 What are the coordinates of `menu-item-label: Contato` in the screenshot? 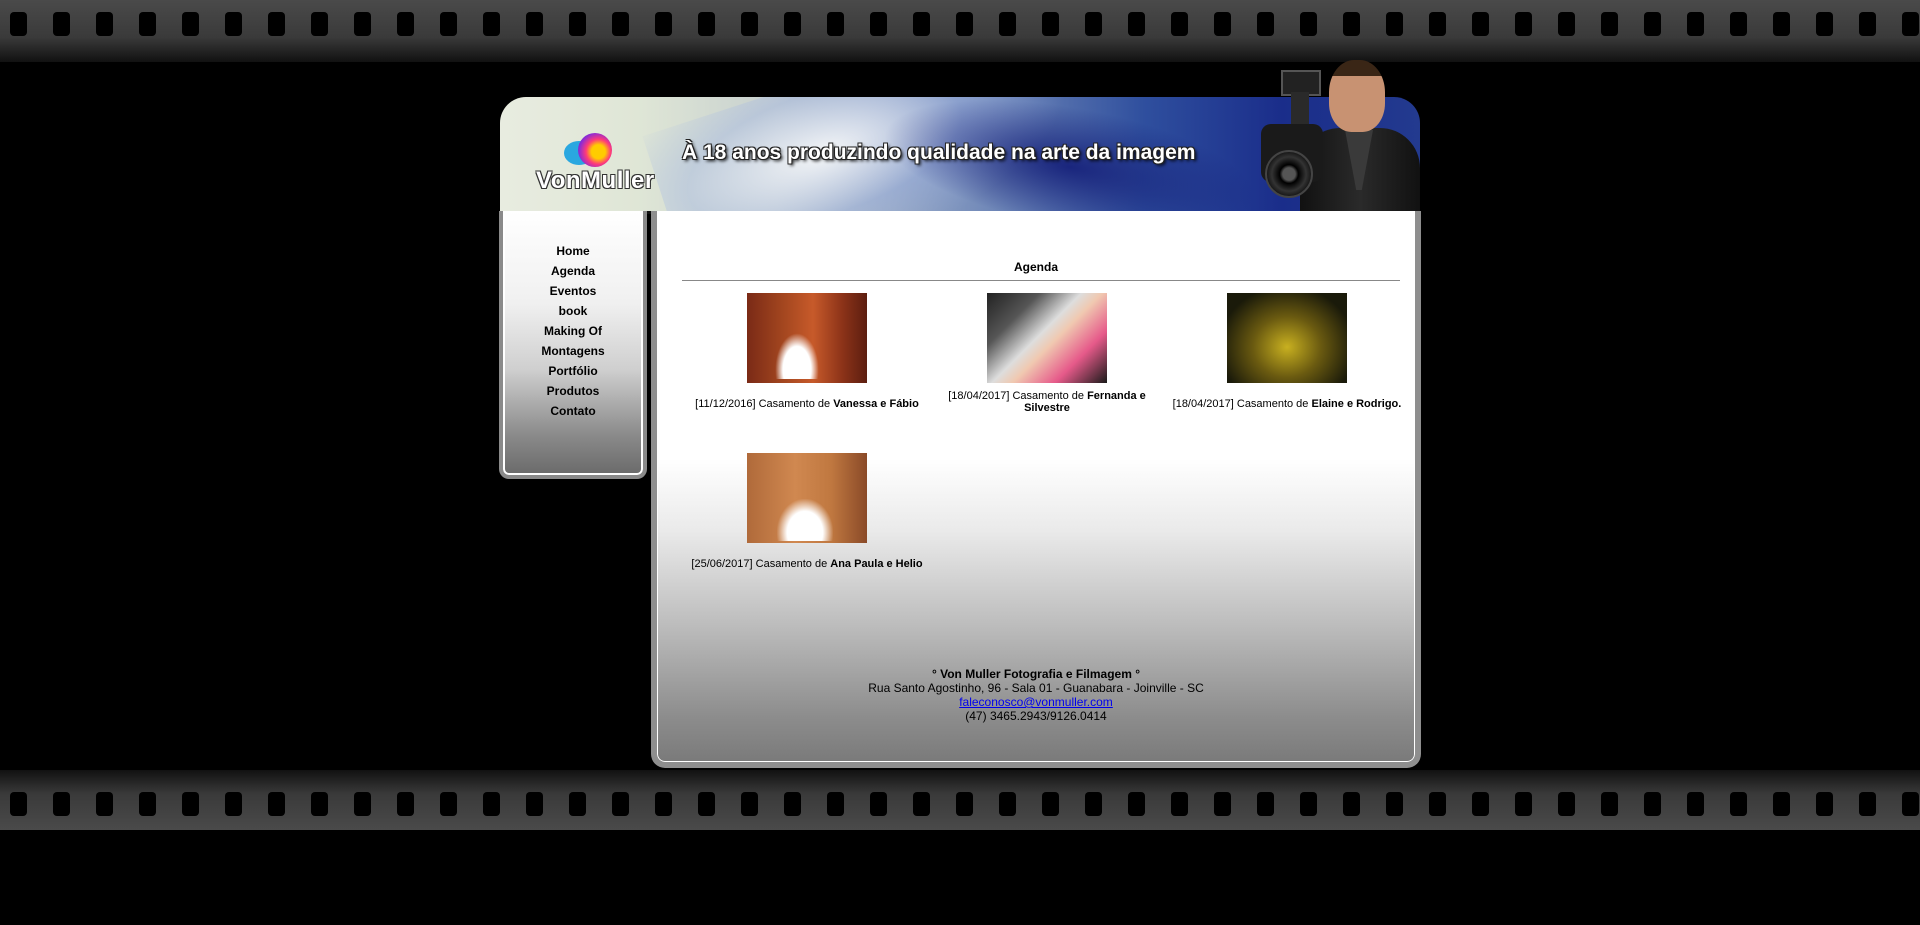 It's located at (572, 411).